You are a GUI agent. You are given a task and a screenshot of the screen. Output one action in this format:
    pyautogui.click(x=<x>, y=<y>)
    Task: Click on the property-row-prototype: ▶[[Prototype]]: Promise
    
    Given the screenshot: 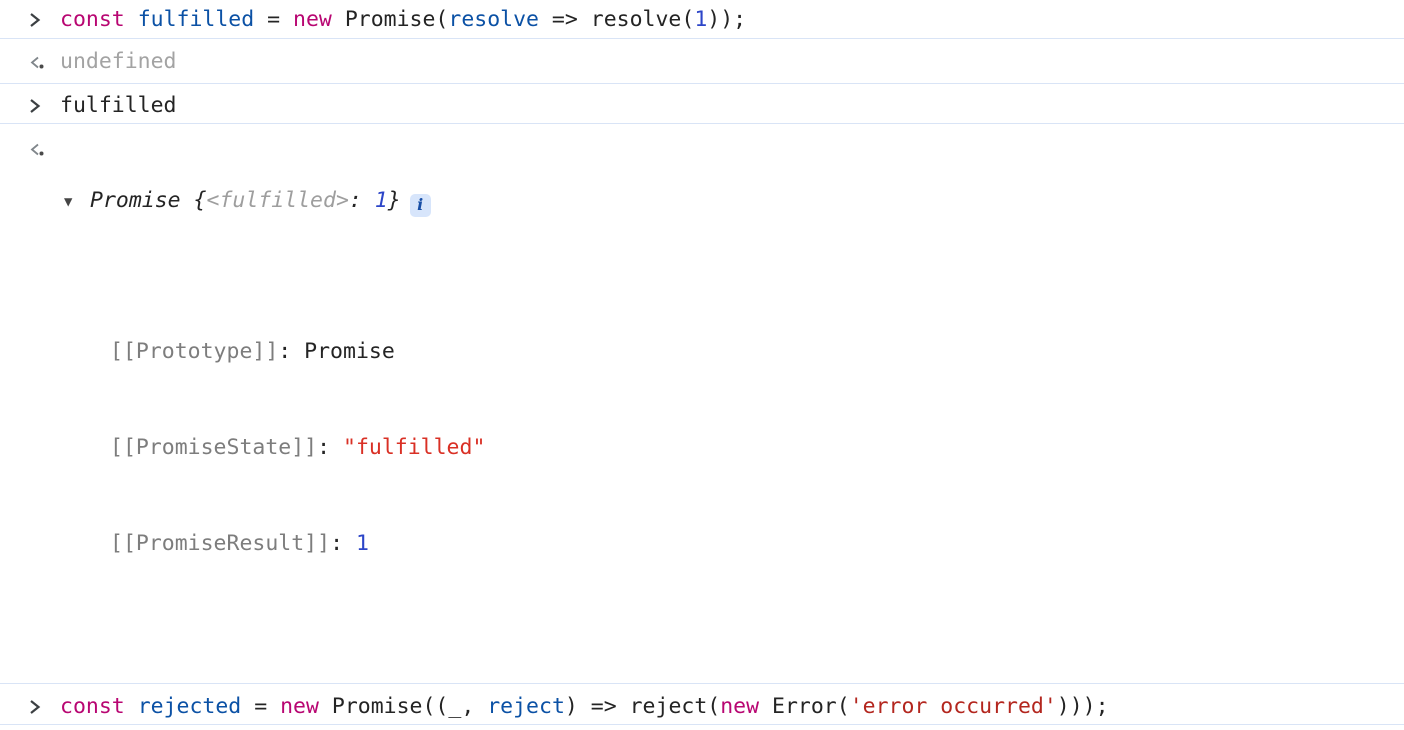 What is the action you would take?
    pyautogui.click(x=757, y=352)
    